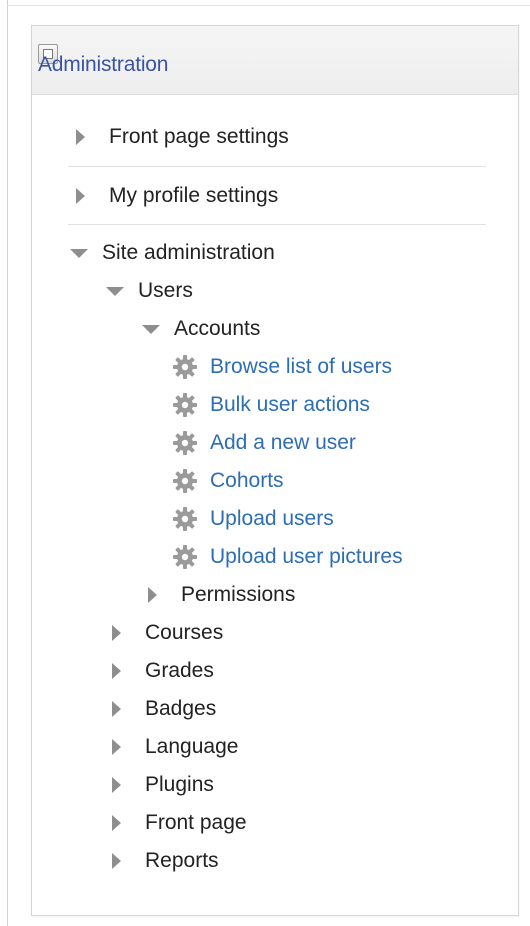  What do you see at coordinates (179, 784) in the screenshot?
I see `tree-item-label: Plugins` at bounding box center [179, 784].